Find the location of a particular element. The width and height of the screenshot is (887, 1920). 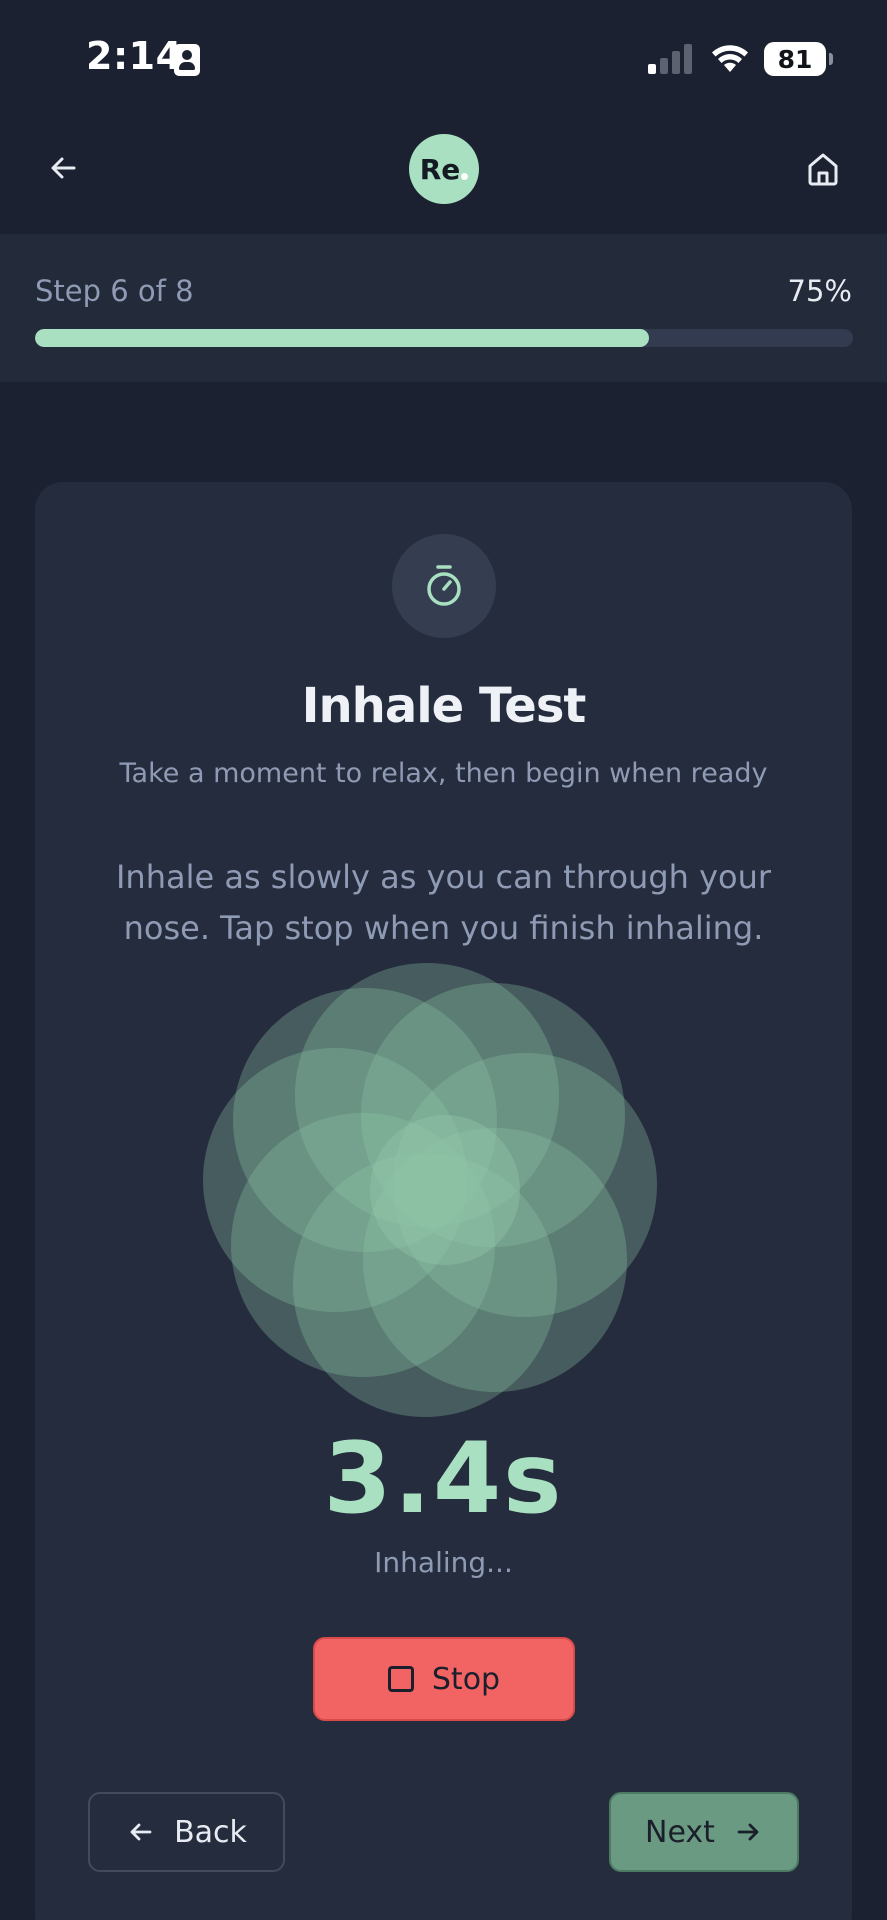

wifi-icon is located at coordinates (730, 58).